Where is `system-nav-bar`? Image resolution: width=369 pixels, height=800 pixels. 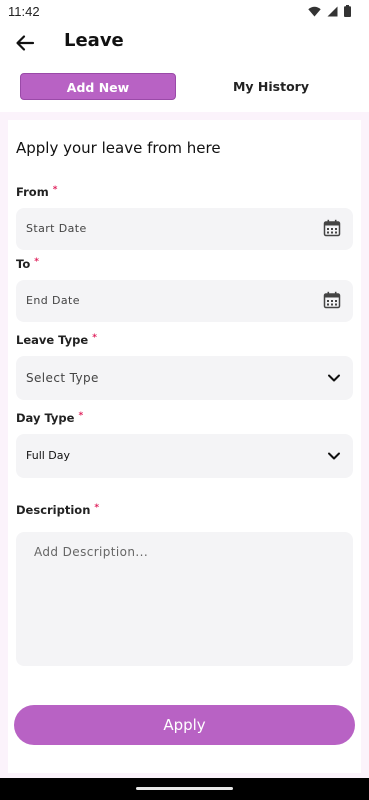
system-nav-bar is located at coordinates (184, 789).